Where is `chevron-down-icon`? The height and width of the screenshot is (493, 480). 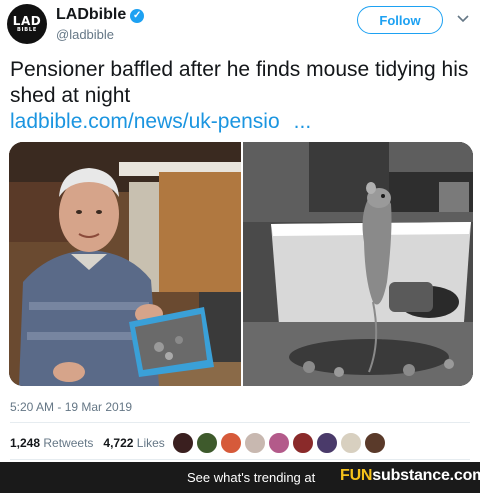
chevron-down-icon is located at coordinates (463, 19).